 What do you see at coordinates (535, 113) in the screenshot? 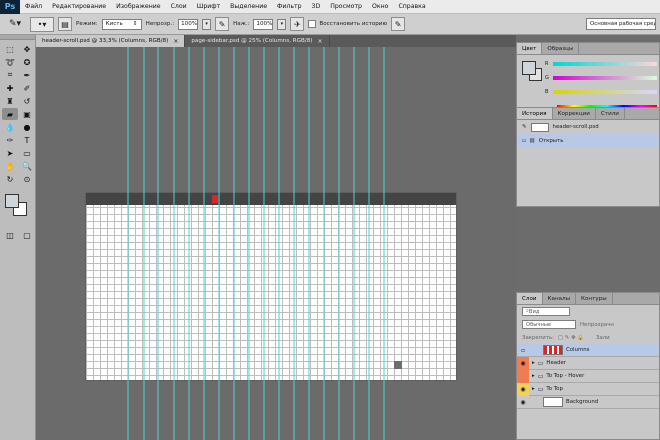
I see `tab-history: История` at bounding box center [535, 113].